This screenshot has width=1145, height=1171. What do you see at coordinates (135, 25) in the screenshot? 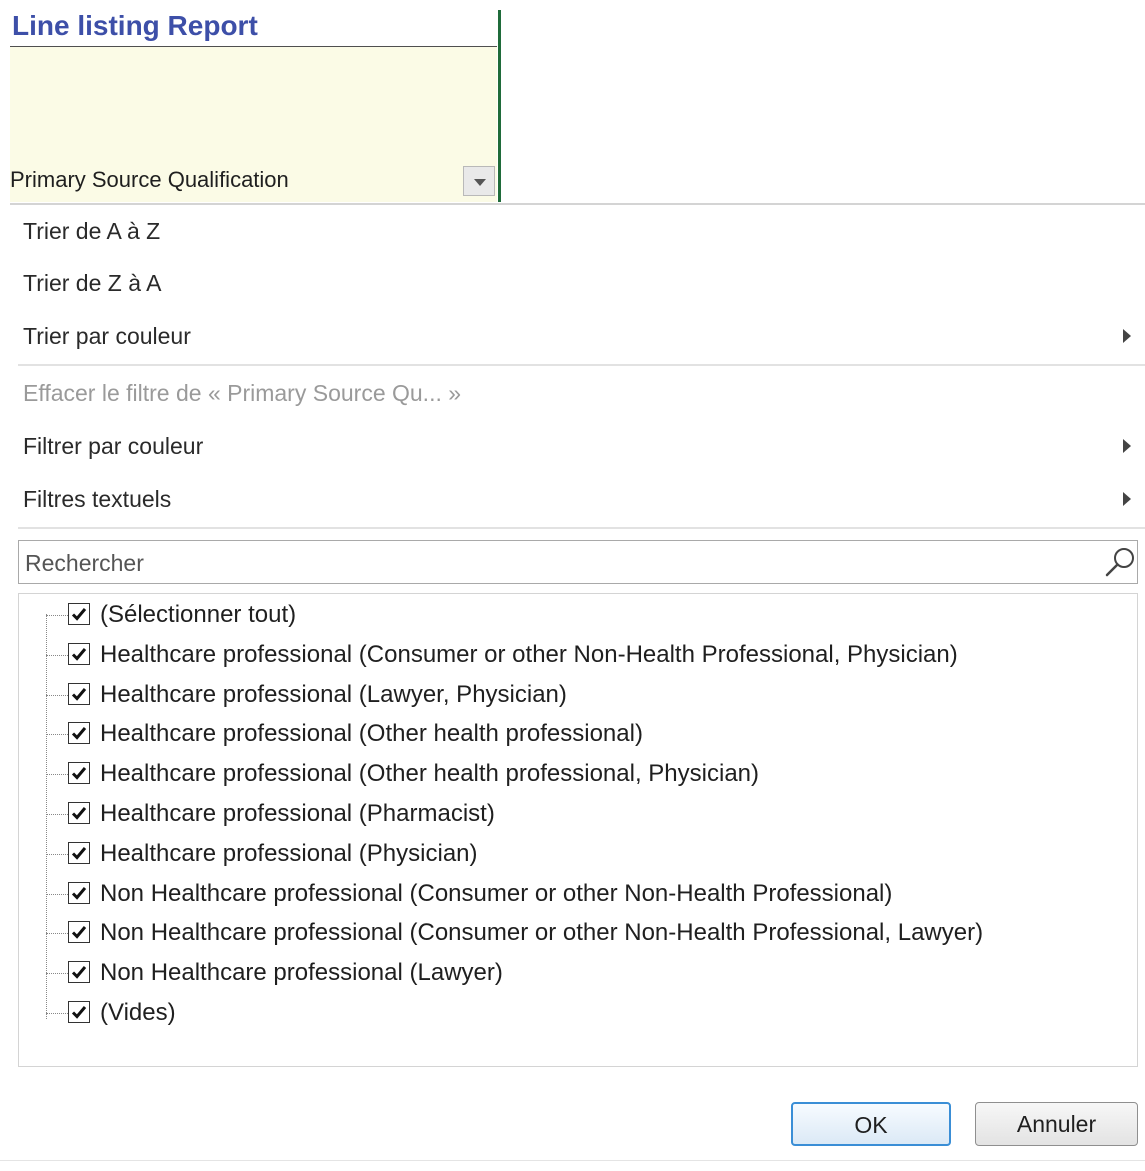
I see `report-title: Line listing Report` at bounding box center [135, 25].